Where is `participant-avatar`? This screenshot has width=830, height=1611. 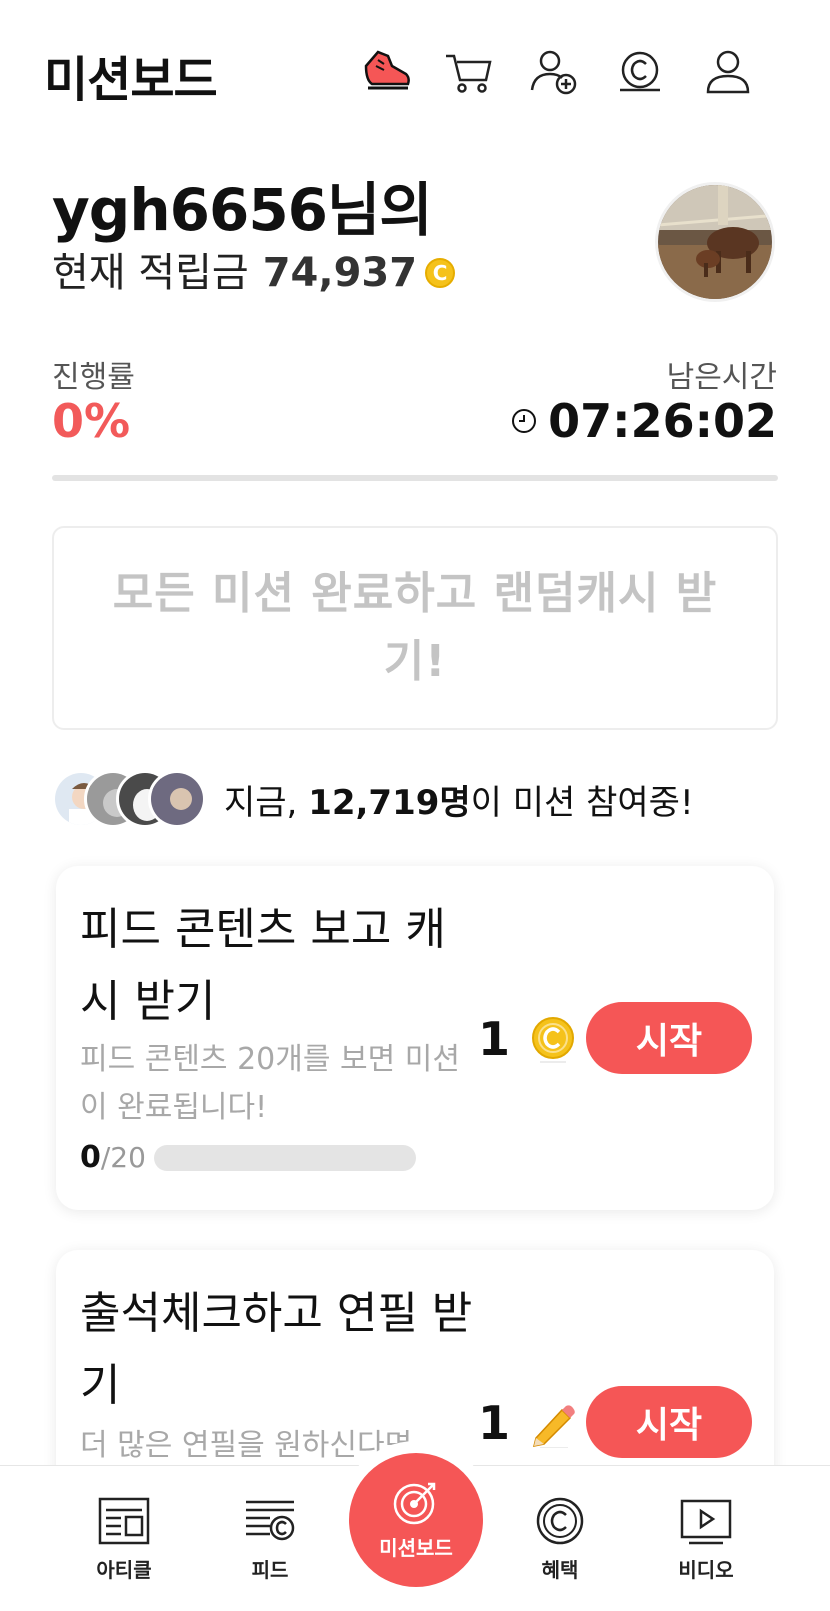
participant-avatar is located at coordinates (177, 799).